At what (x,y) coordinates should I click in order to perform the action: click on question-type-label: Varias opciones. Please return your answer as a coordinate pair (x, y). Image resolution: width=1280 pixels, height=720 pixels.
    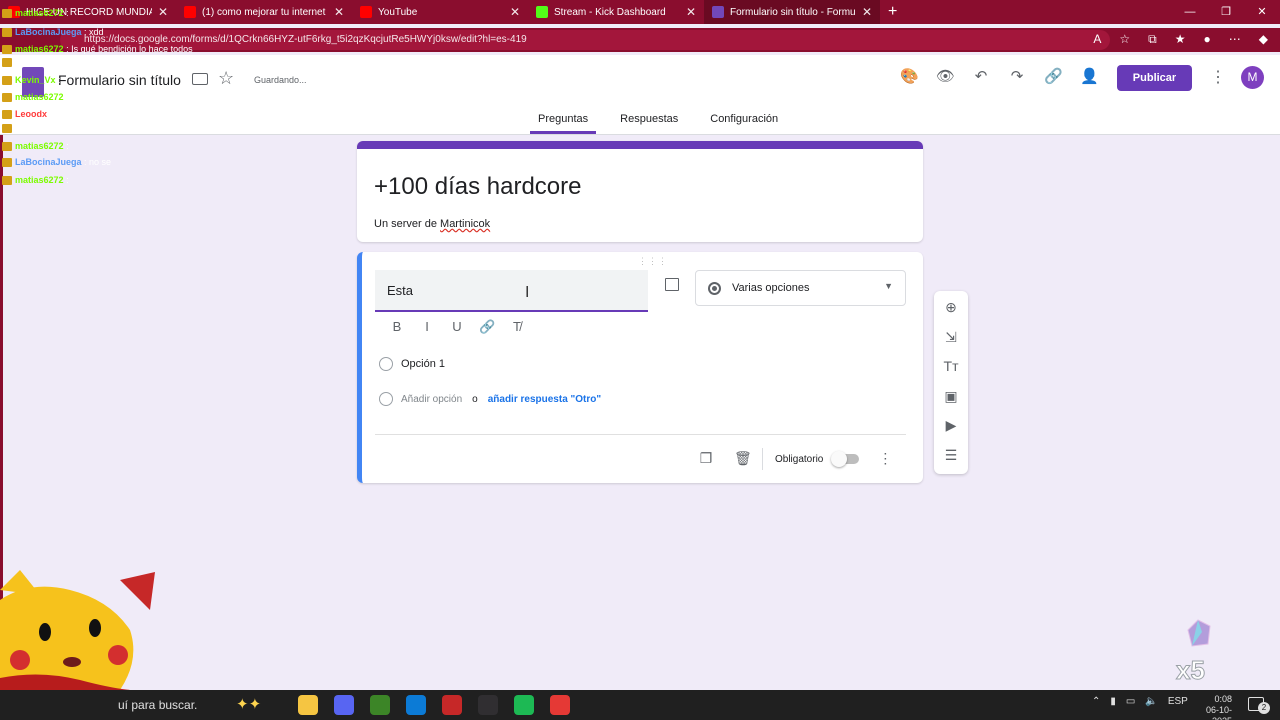
    Looking at the image, I should click on (771, 288).